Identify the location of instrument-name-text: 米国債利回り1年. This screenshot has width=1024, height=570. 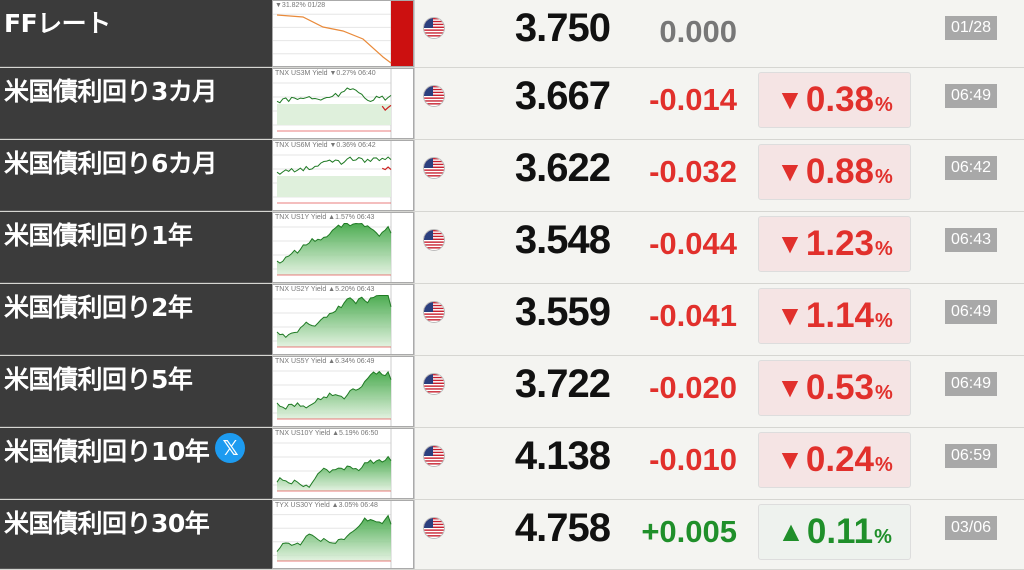
(98, 235).